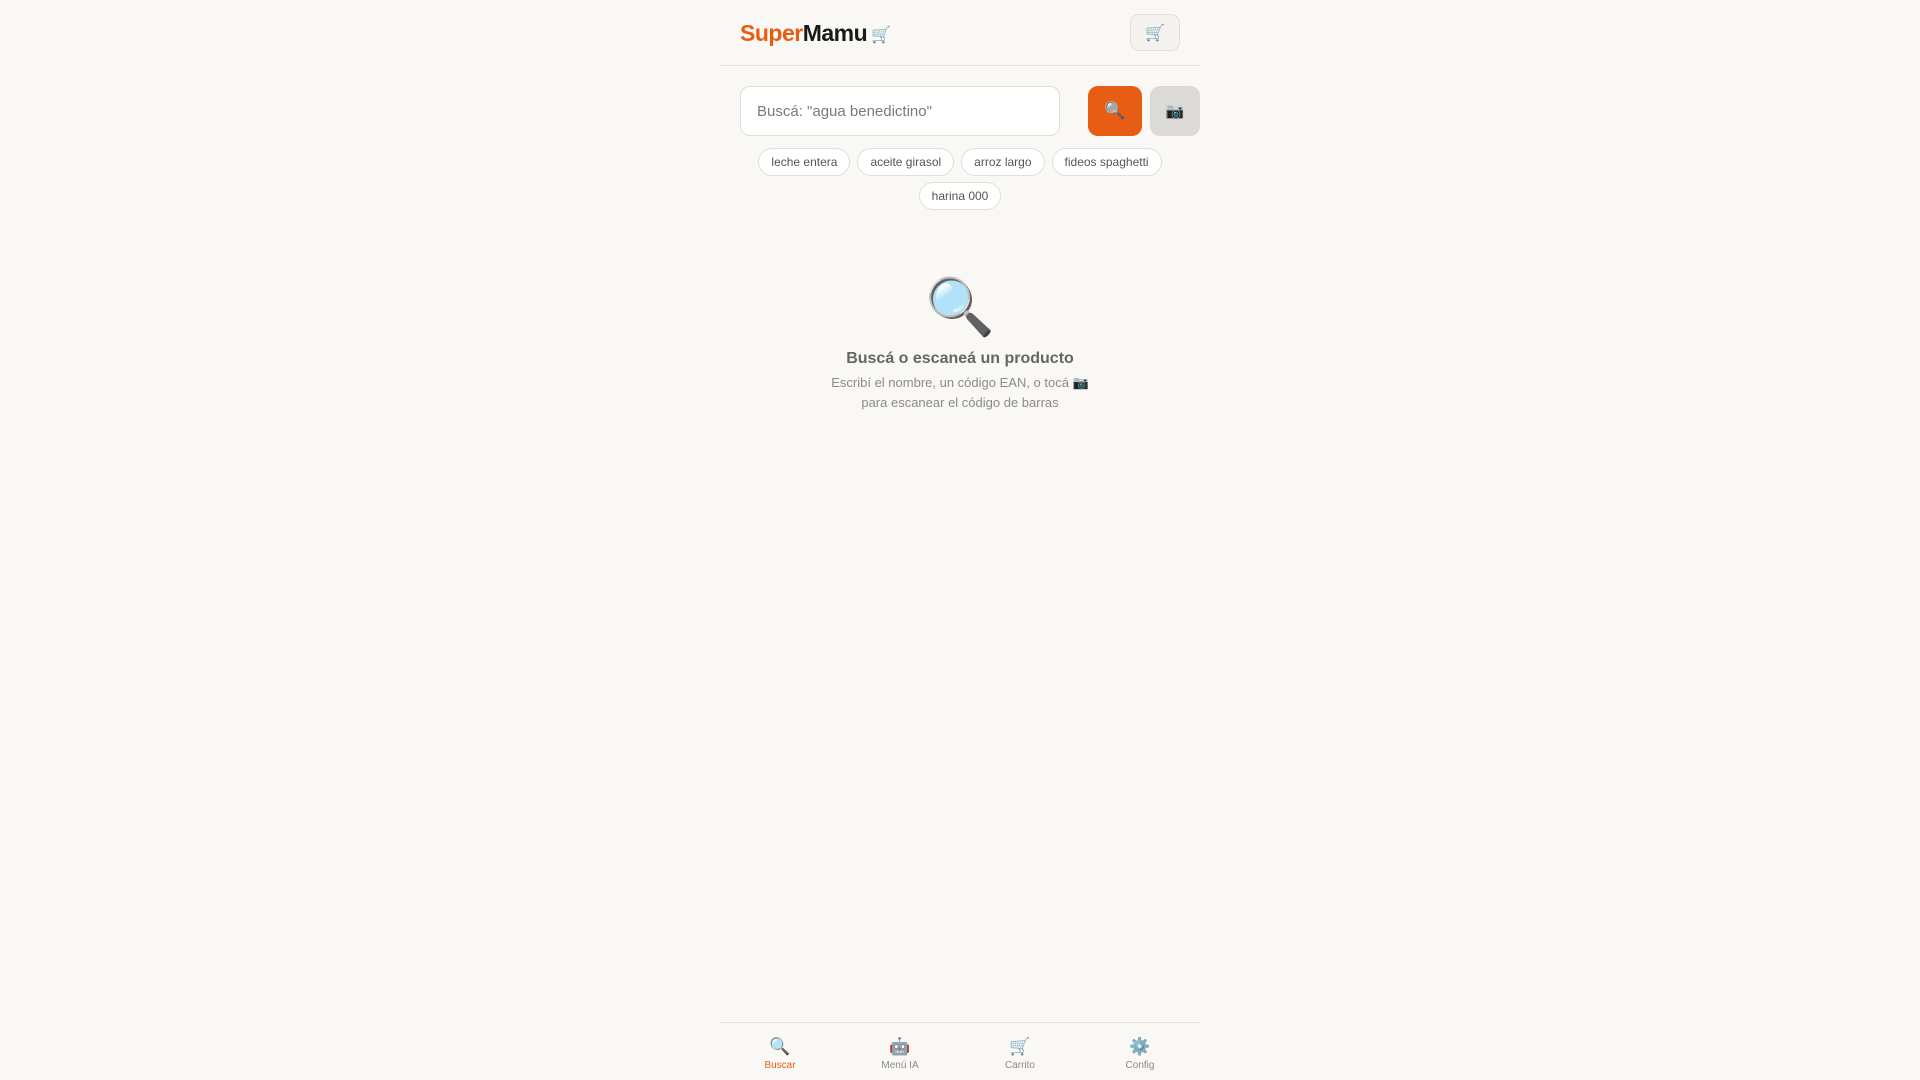 The image size is (1920, 1080). Describe the element at coordinates (960, 402) in the screenshot. I see `empty-state-line-2: para escanear el código de barras` at that location.